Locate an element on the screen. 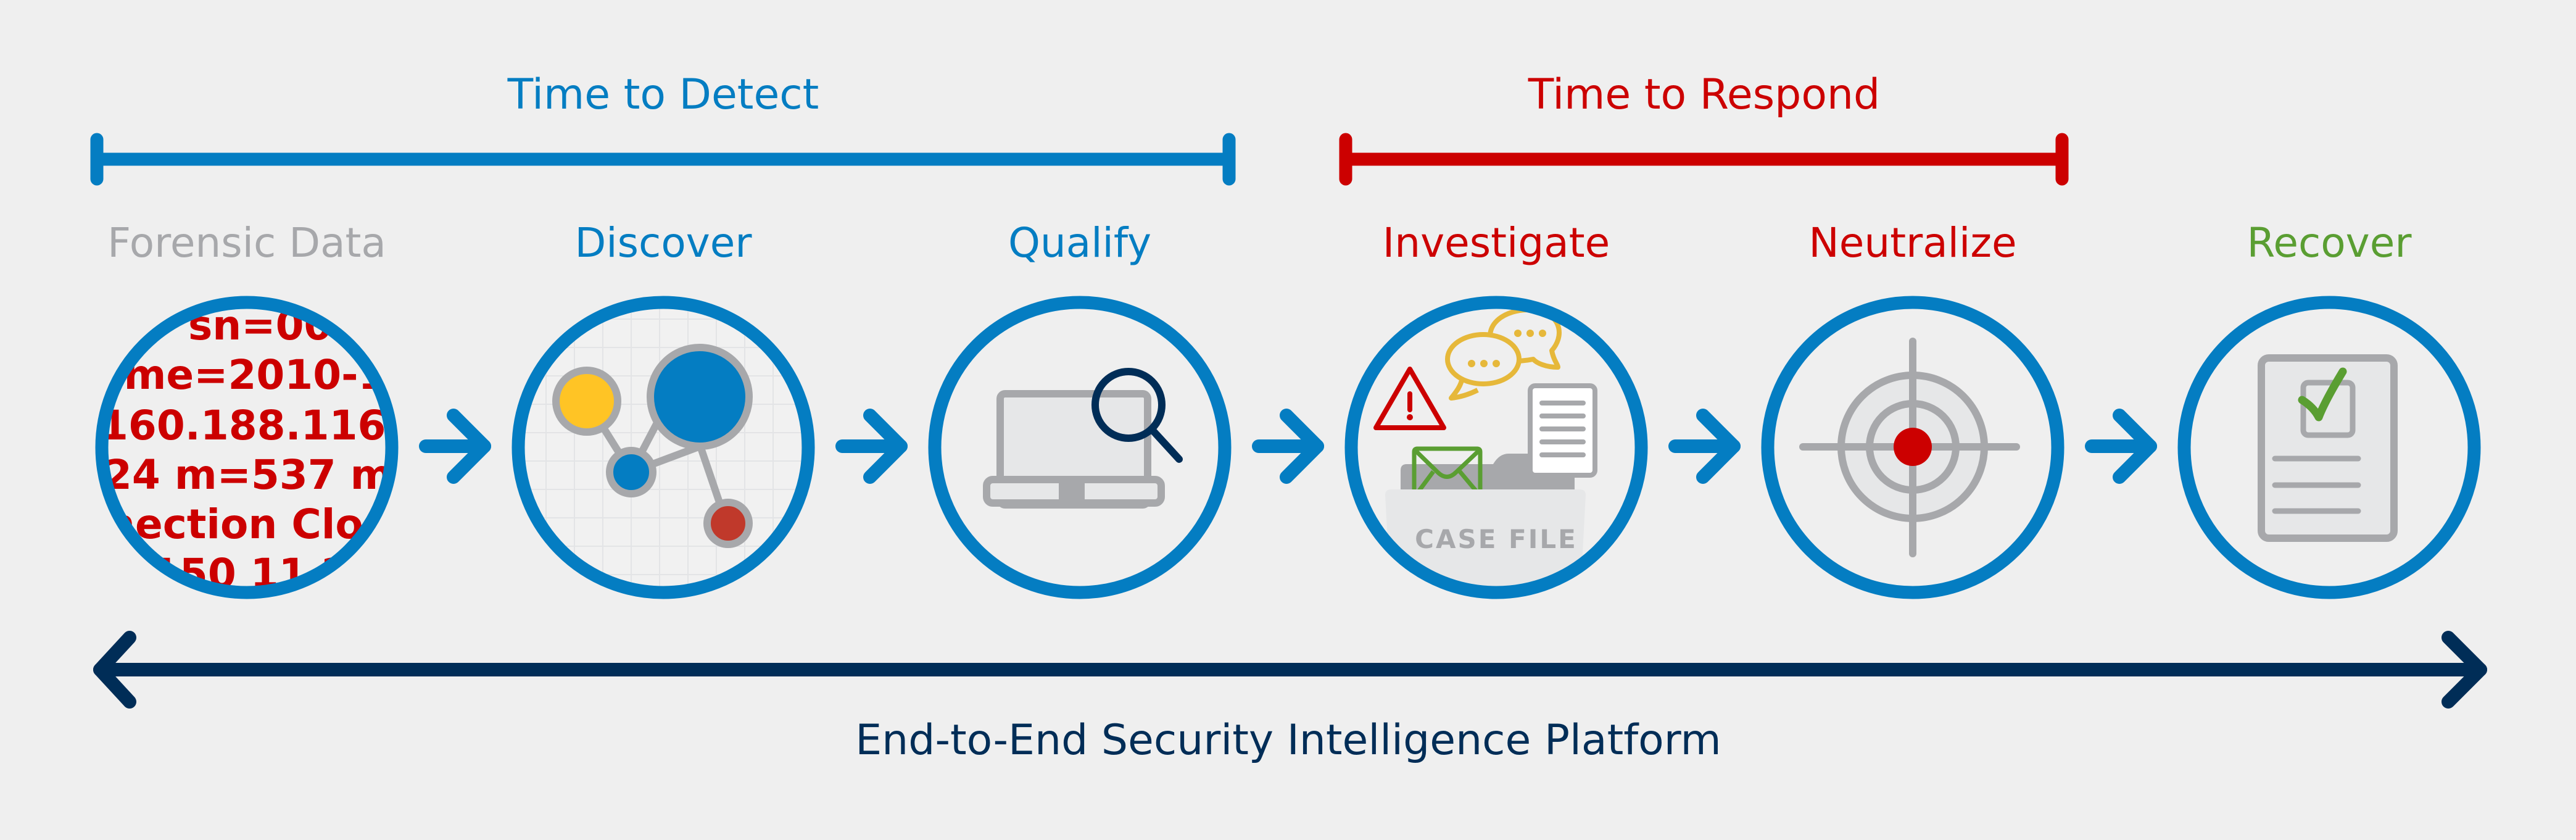 This screenshot has height=840, width=2576. bullseye is located at coordinates (1913, 447).